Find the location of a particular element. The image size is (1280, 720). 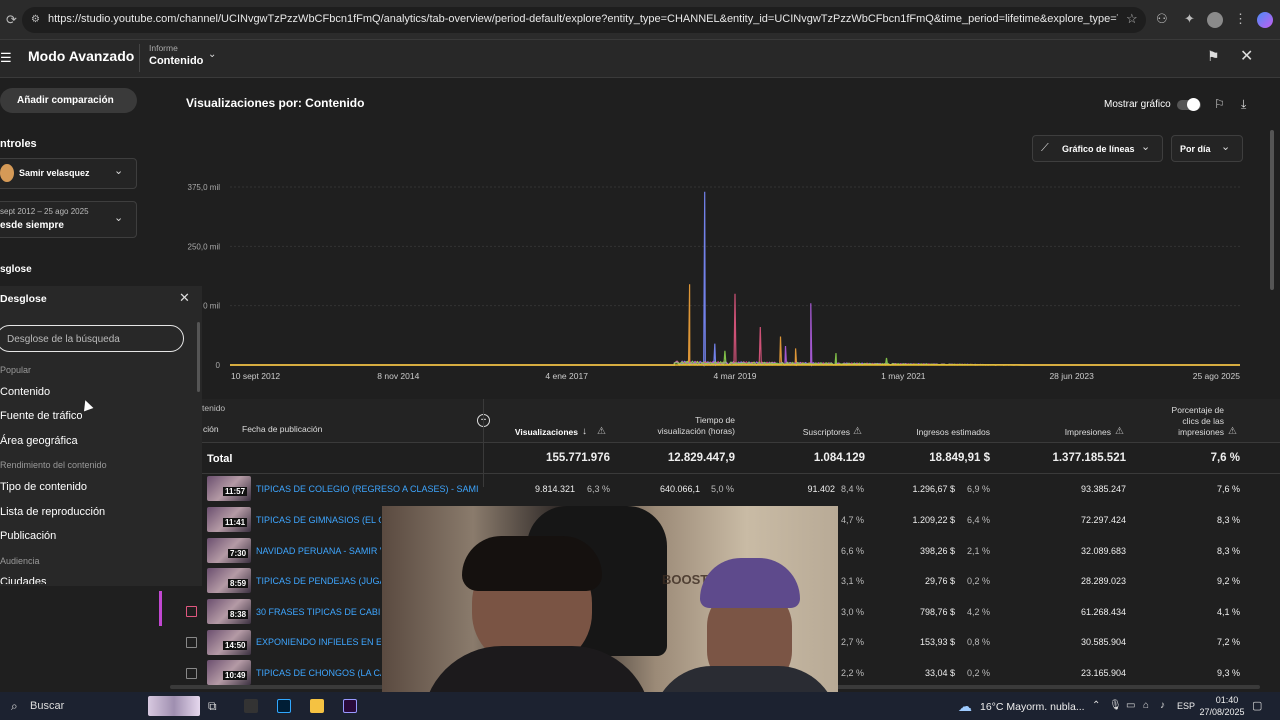

row-views-pct: 6,3 % is located at coordinates (598, 489).